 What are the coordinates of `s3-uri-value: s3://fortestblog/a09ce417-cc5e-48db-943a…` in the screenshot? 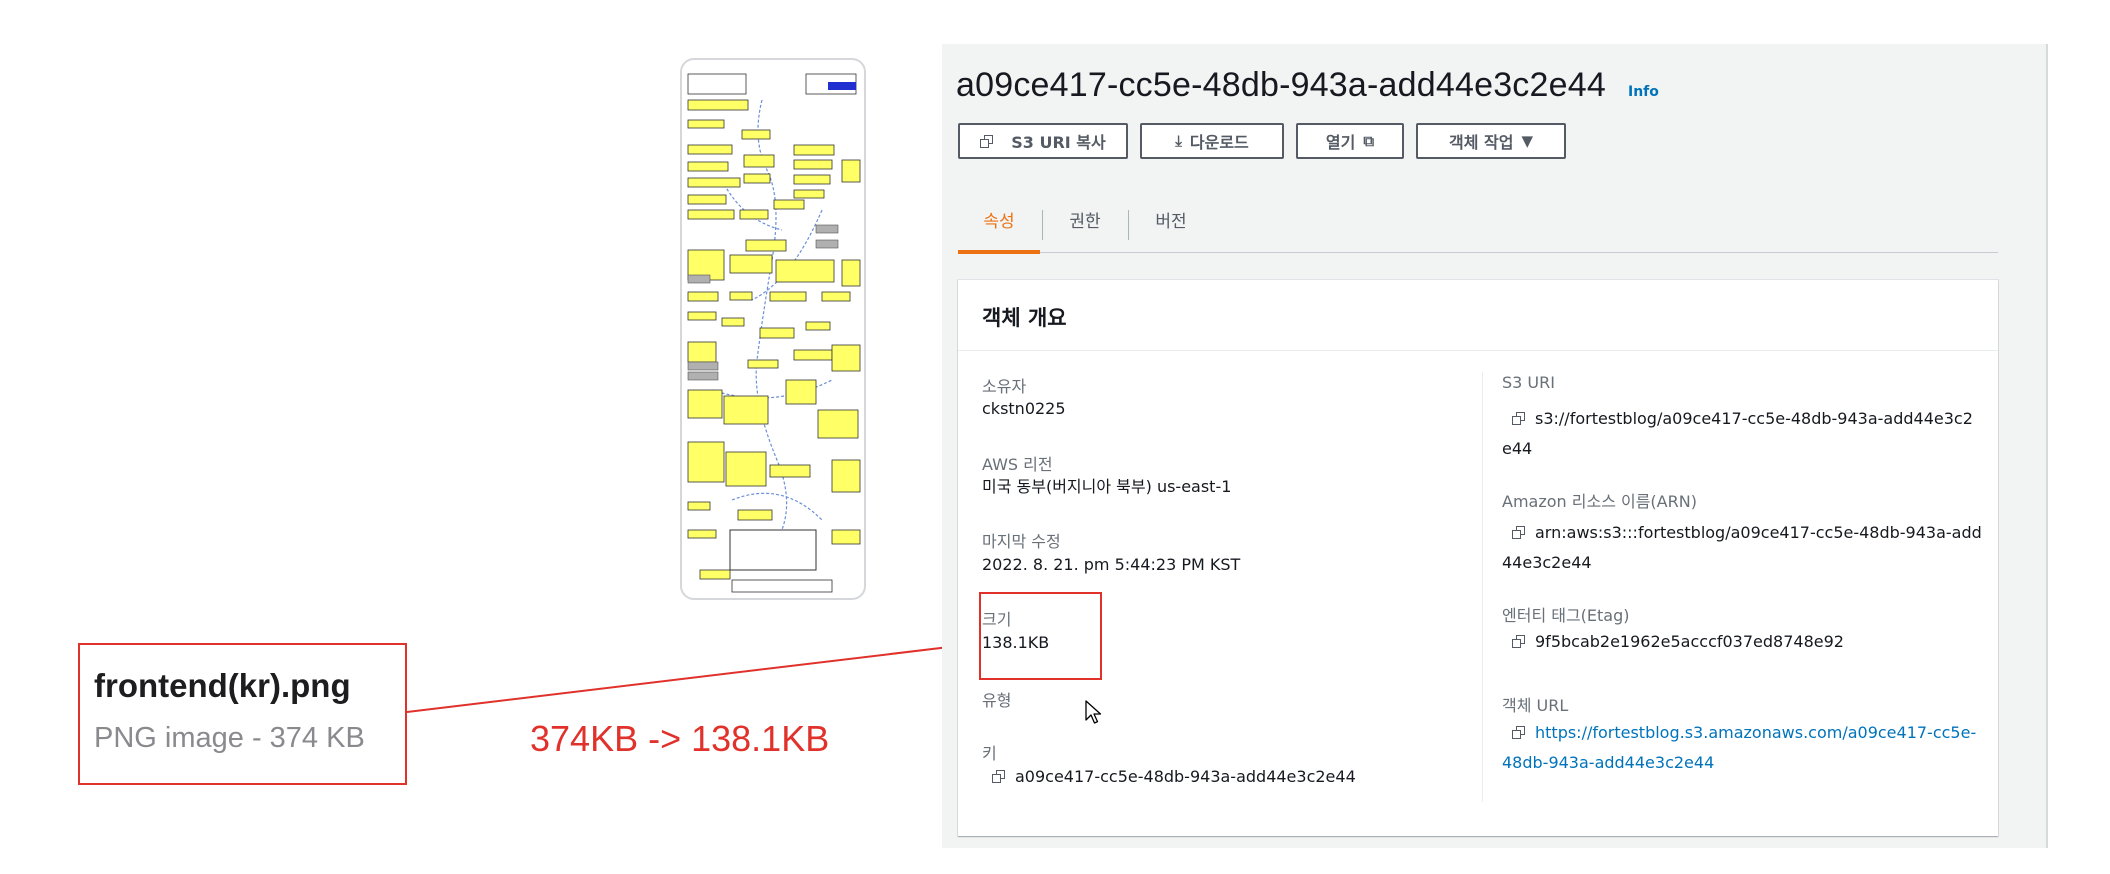 It's located at (1742, 434).